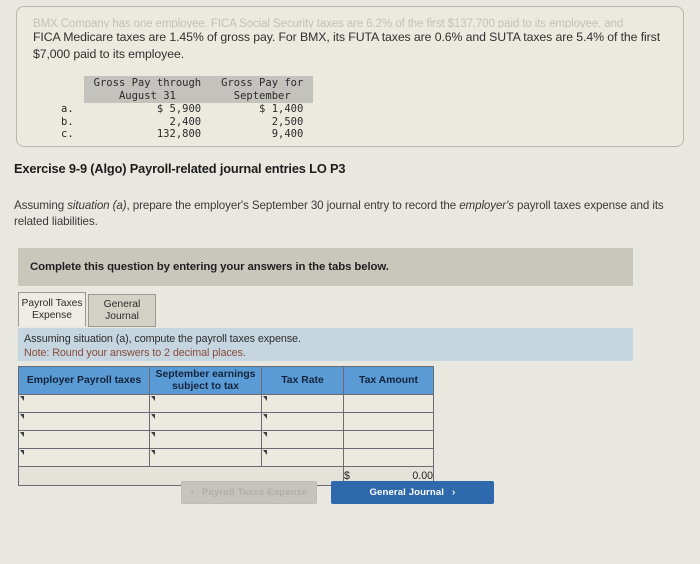 This screenshot has height=564, width=700. I want to click on tab-payroll-taxes-expense: Payroll Taxes Expense, so click(52, 309).